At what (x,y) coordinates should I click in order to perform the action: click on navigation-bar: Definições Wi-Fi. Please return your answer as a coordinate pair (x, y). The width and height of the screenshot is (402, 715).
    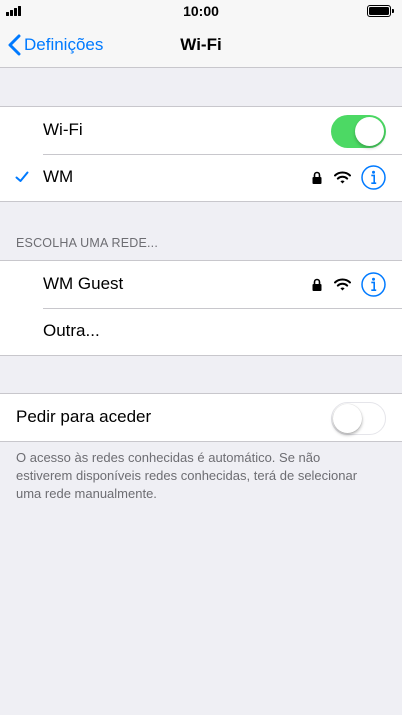
    Looking at the image, I should click on (201, 45).